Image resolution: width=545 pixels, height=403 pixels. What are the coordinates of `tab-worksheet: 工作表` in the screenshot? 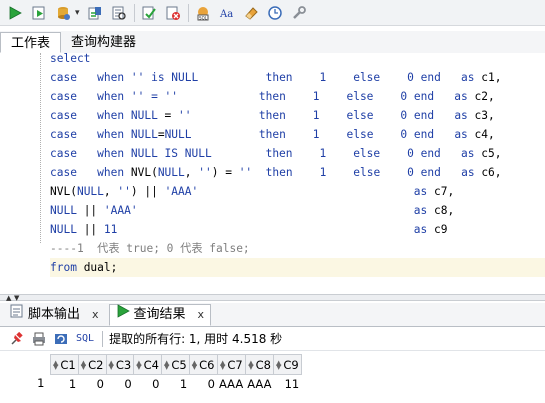 It's located at (31, 42).